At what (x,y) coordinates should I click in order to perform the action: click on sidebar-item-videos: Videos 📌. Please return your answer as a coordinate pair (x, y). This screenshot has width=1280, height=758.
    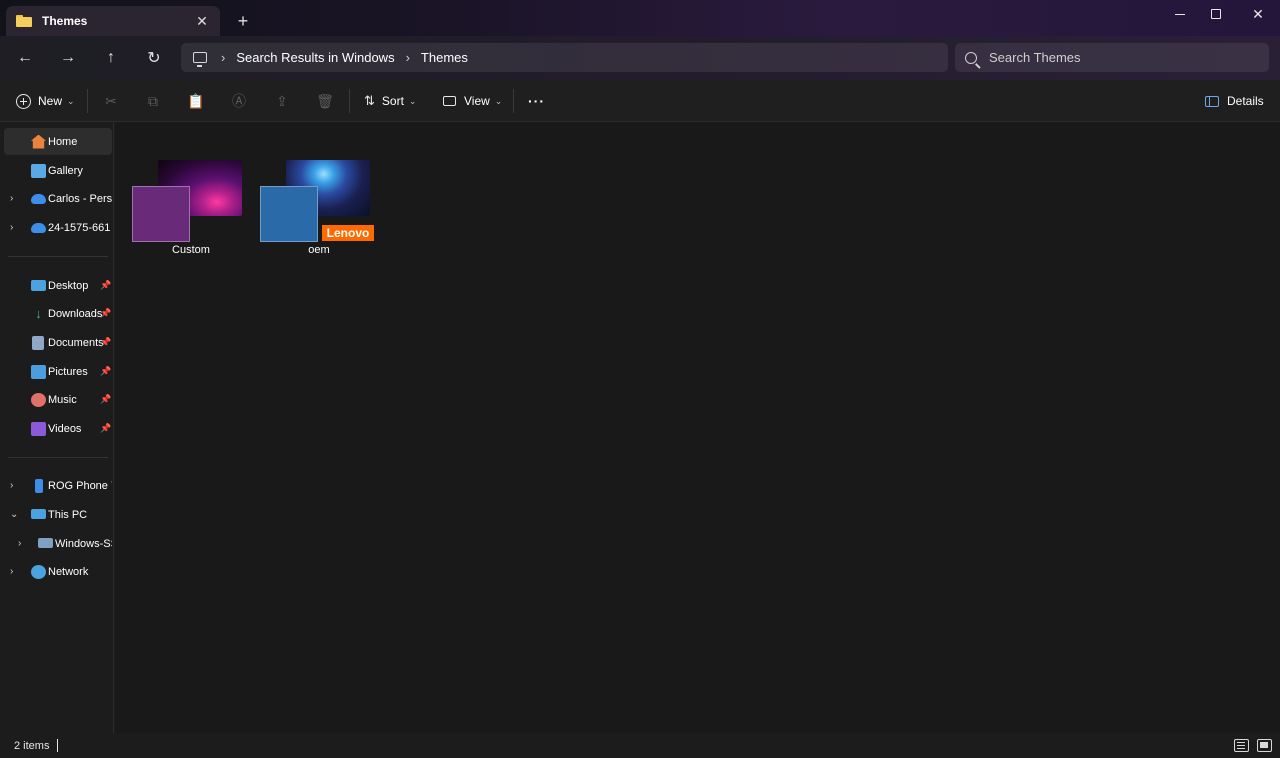
    Looking at the image, I should click on (58, 428).